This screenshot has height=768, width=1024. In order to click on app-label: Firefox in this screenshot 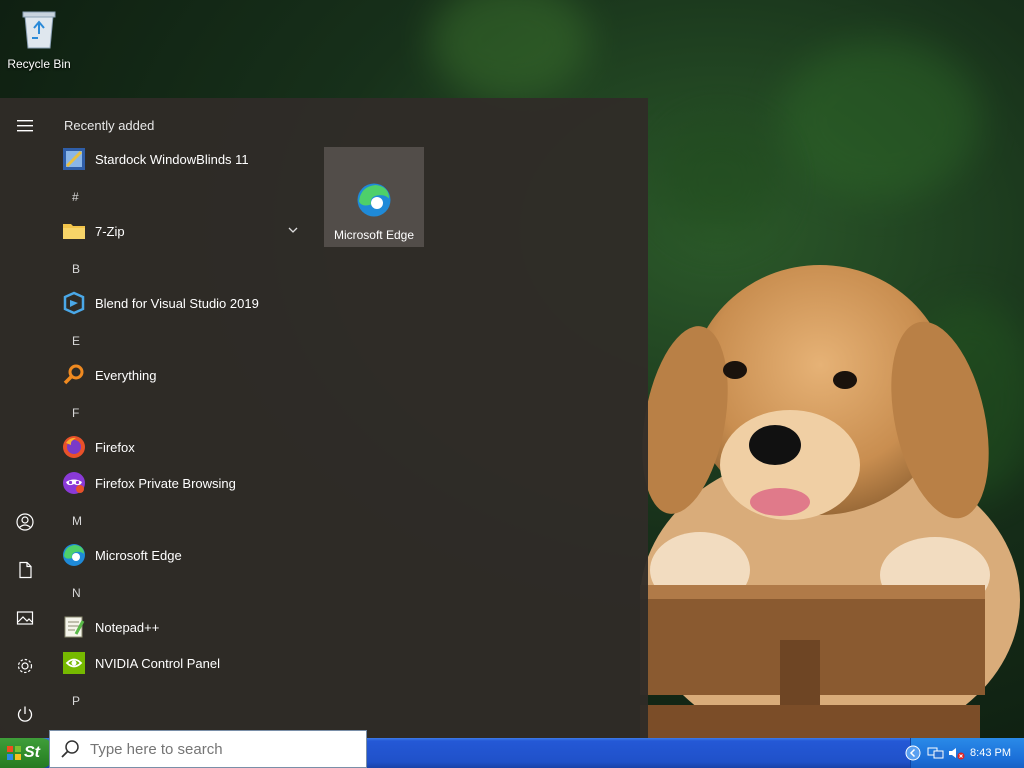, I will do `click(115, 447)`.